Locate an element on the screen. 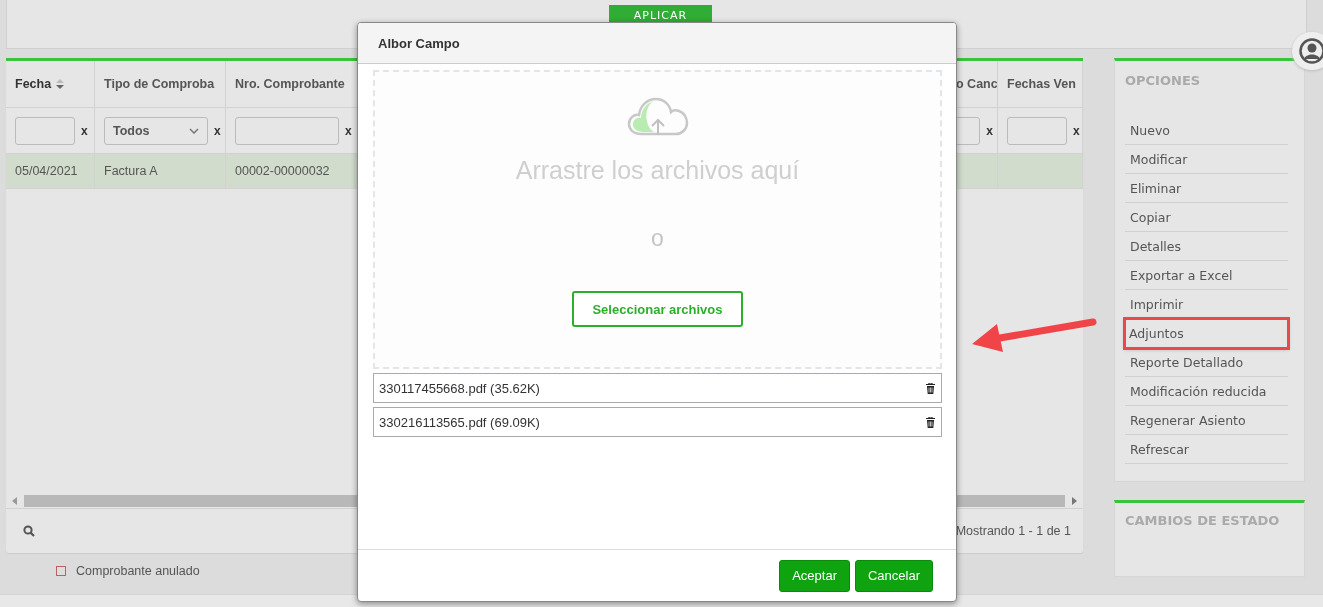  filter-dropdown: Todos is located at coordinates (156, 130).